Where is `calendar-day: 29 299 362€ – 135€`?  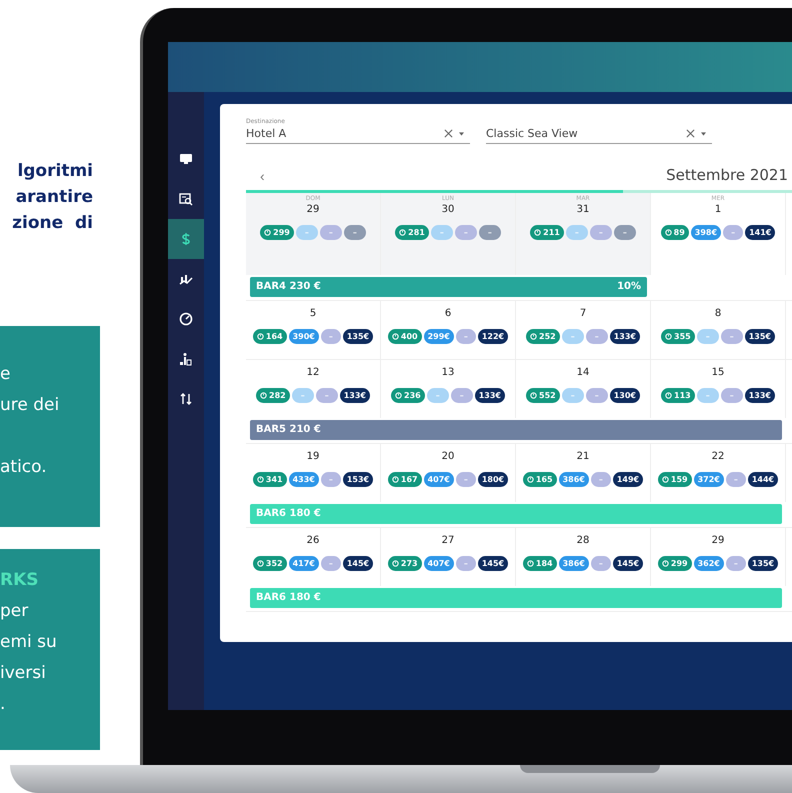
calendar-day: 29 299 362€ – 135€ is located at coordinates (718, 557).